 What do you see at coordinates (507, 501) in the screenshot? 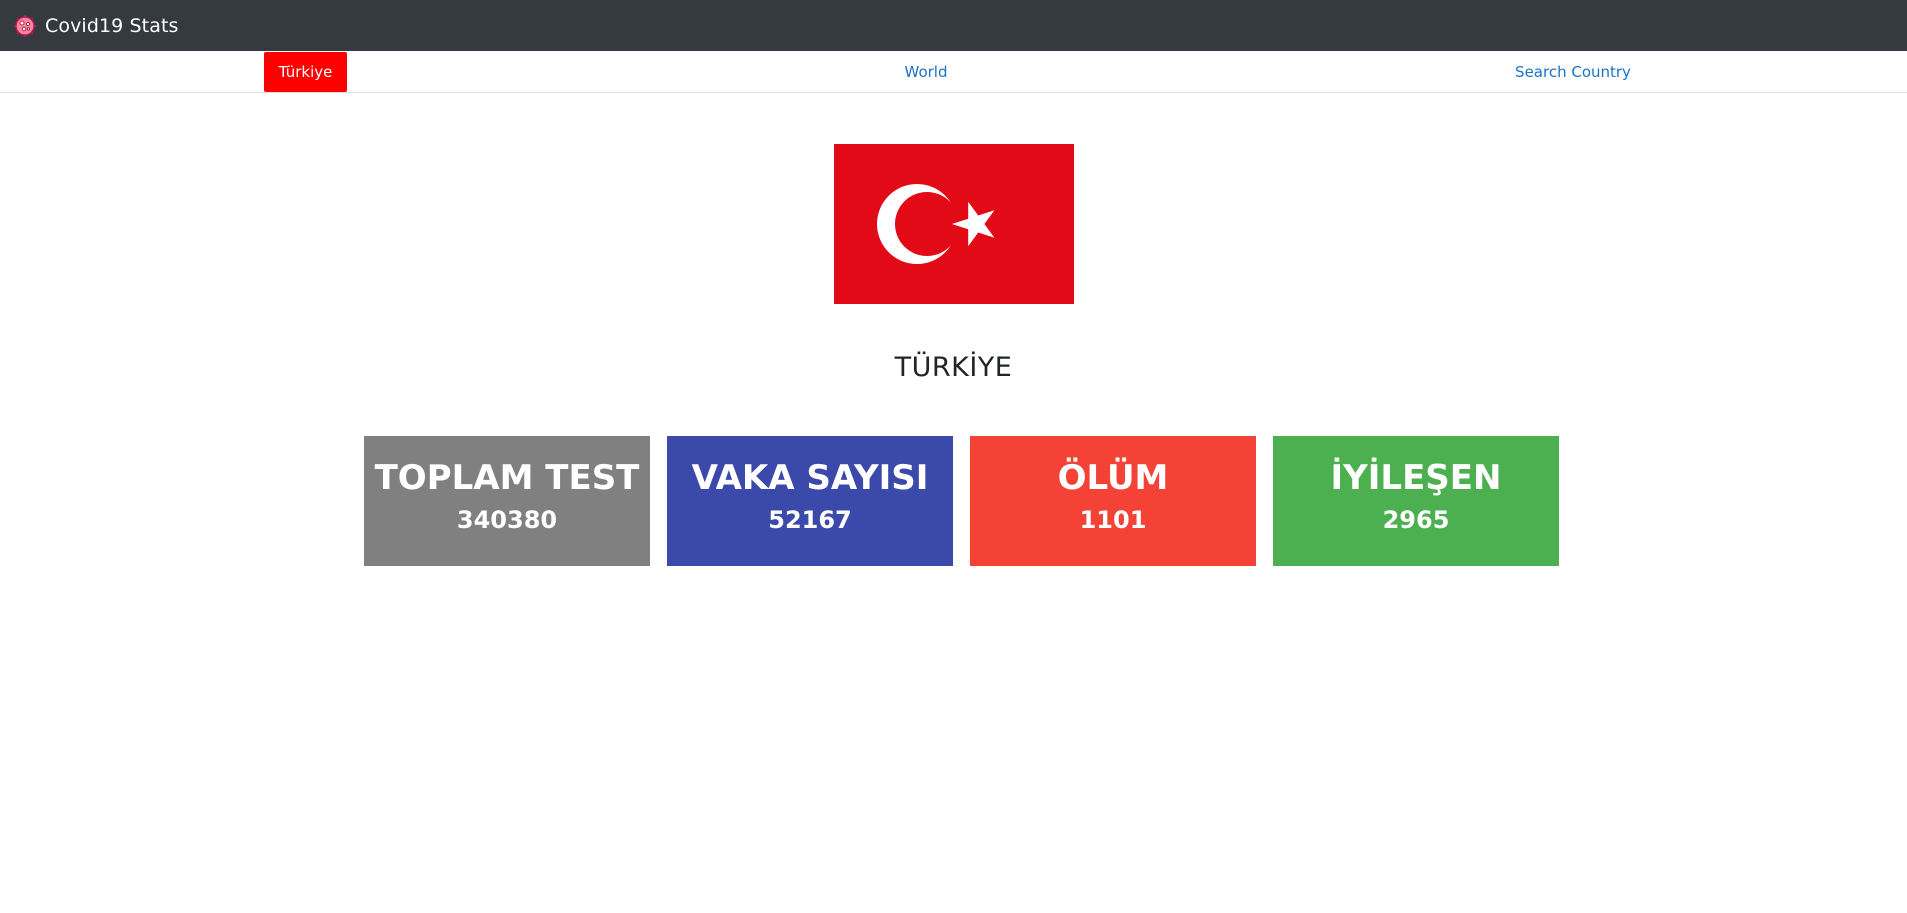
I see `stat-card-total-tests: TOPLAM TEST 340380` at bounding box center [507, 501].